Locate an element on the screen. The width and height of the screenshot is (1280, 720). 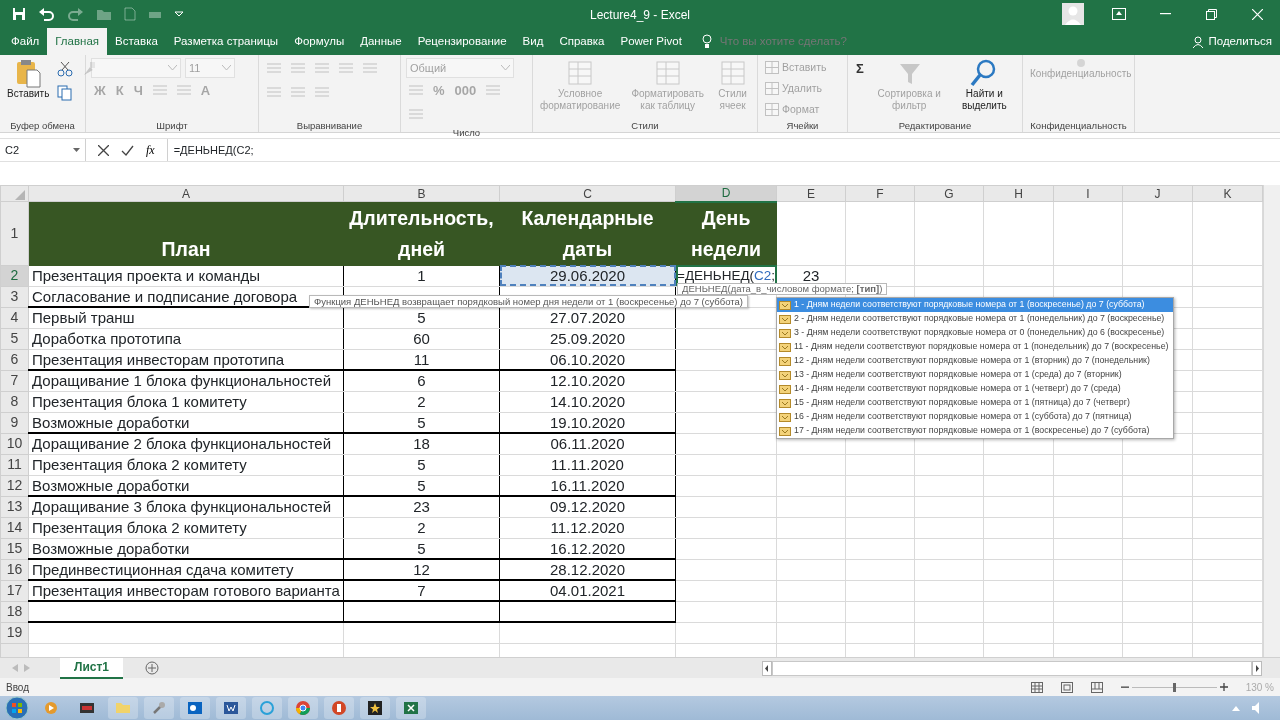
grid-view-icon is located at coordinates (1036, 687).